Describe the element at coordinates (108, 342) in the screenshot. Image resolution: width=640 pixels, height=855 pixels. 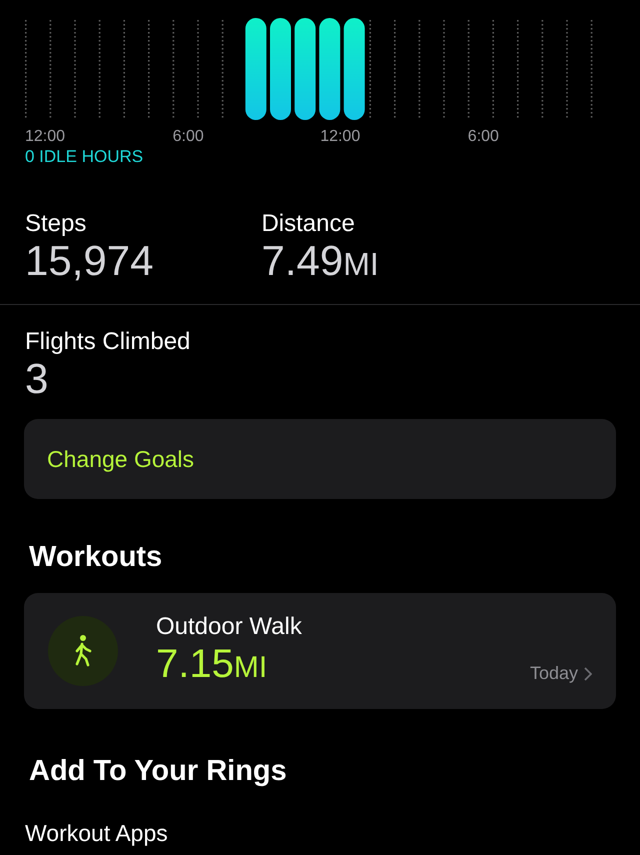
I see `metric-label: Flights Climbed` at that location.